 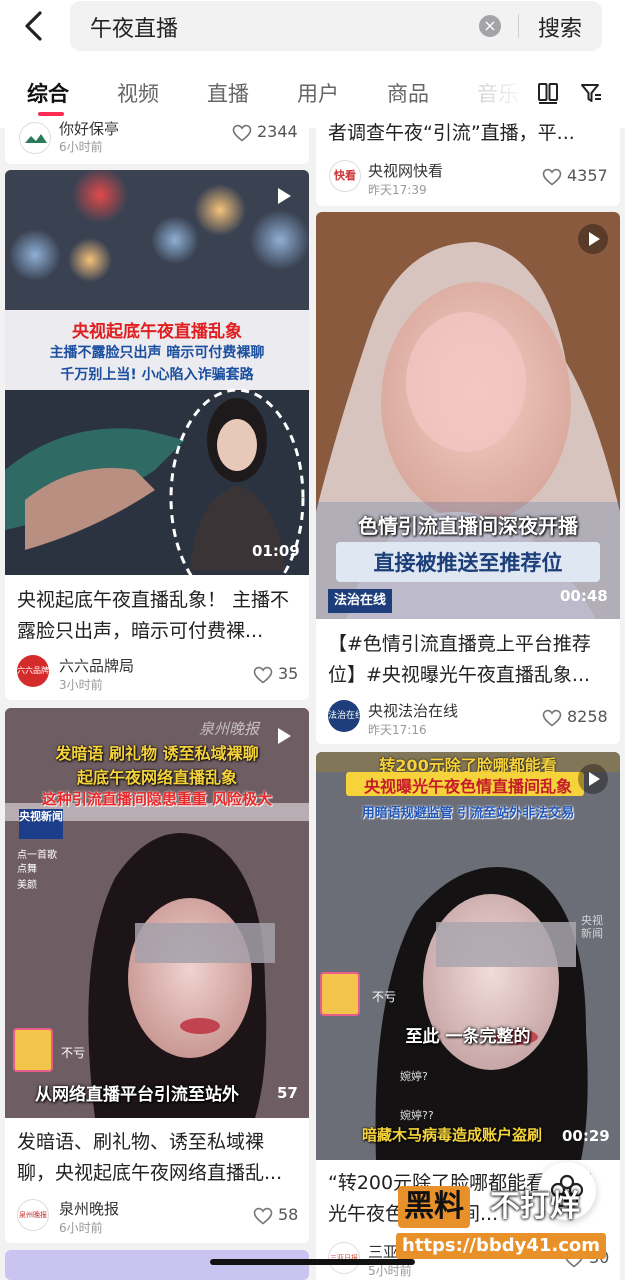 I want to click on search-input: 午夜直播 × 搜索, so click(x=336, y=26).